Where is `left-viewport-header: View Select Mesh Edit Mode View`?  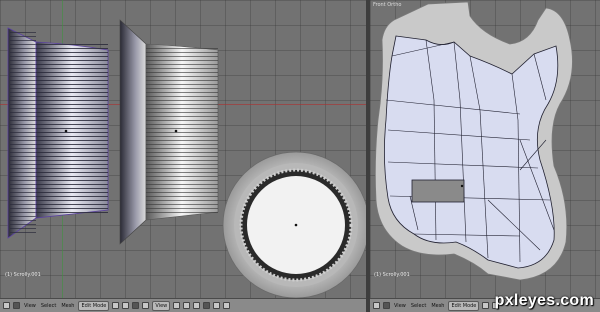 left-viewport-header: View Select Mesh Edit Mode View is located at coordinates (183, 305).